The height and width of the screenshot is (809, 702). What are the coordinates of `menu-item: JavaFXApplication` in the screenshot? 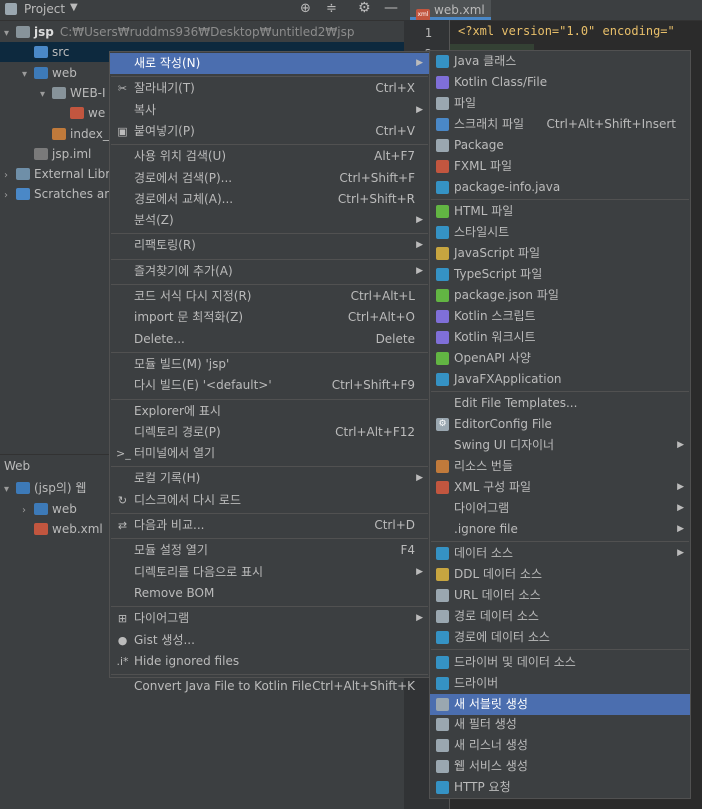 It's located at (560, 379).